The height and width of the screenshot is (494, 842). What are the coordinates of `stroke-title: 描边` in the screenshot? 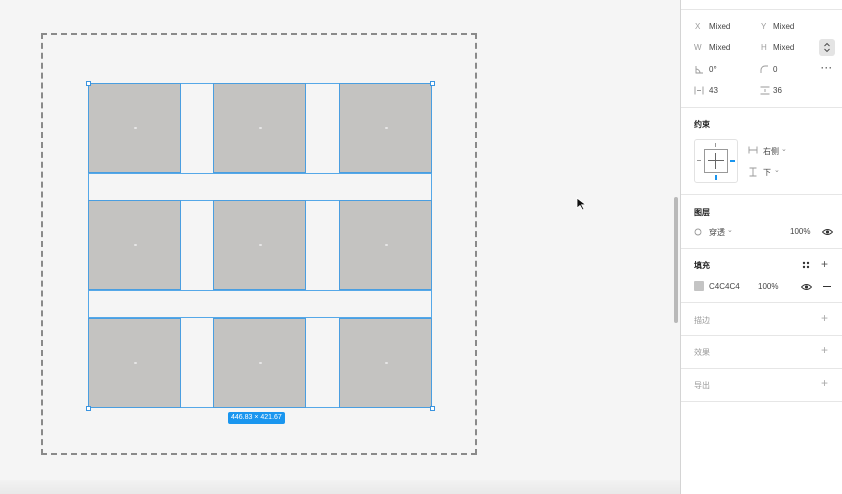 It's located at (702, 320).